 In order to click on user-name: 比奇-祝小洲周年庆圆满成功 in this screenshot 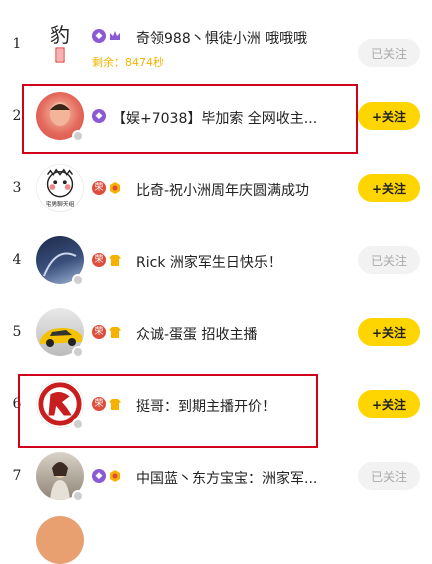, I will do `click(222, 190)`.